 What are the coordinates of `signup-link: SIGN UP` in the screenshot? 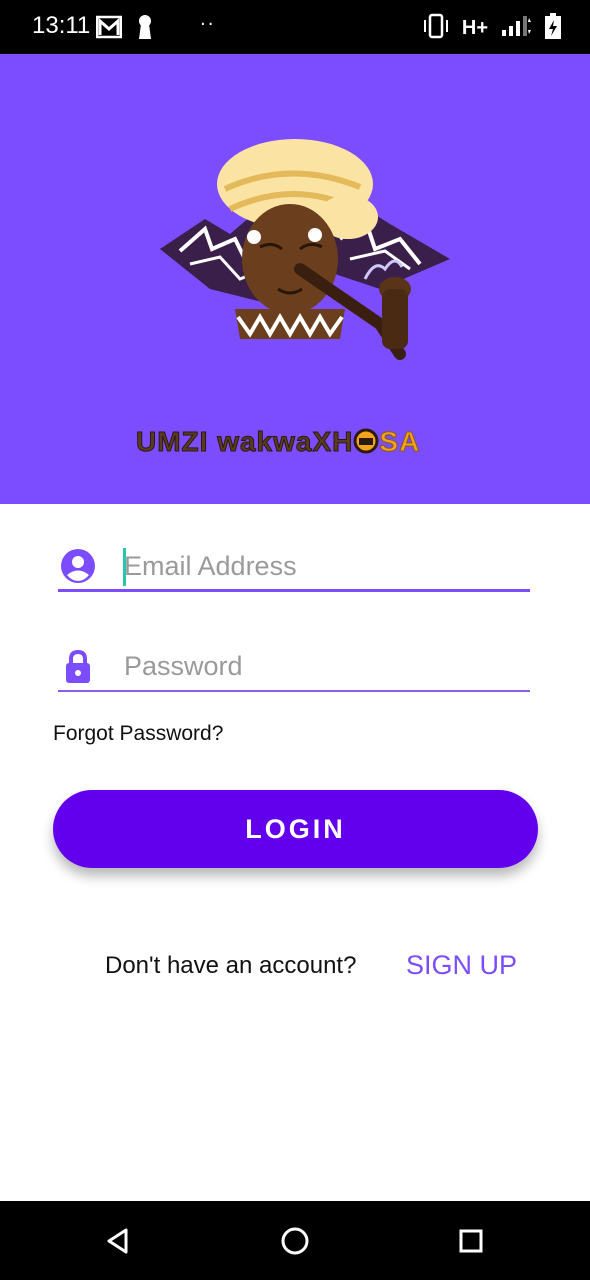 It's located at (461, 965).